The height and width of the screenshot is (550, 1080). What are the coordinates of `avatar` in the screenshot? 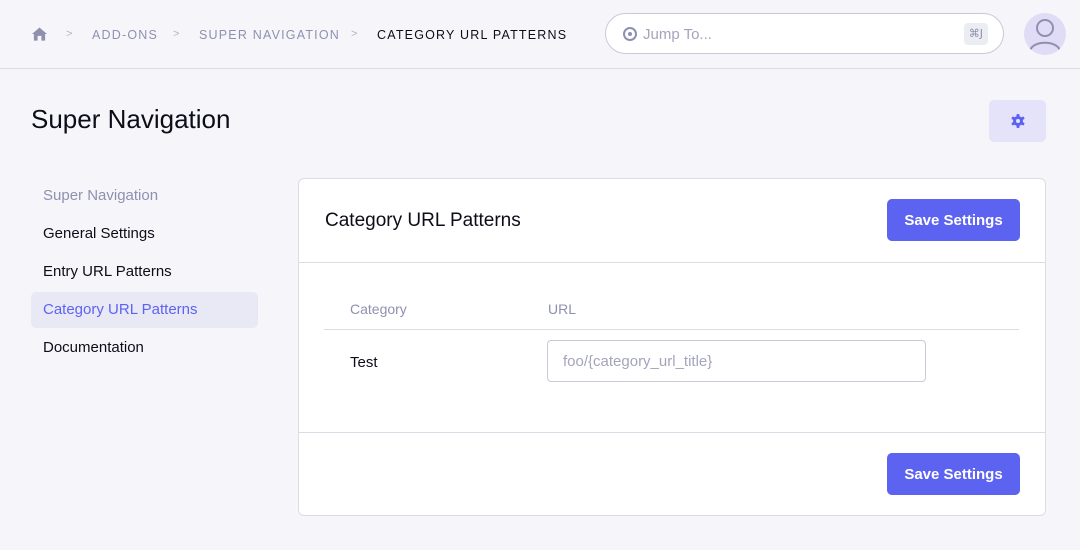 It's located at (1045, 34).